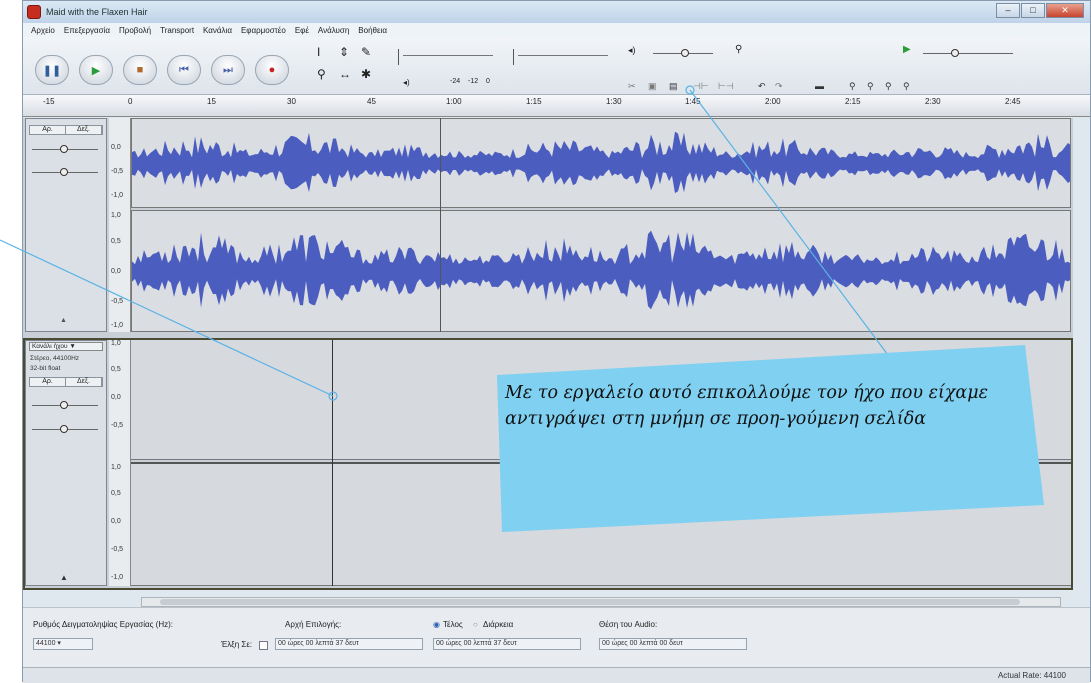  I want to click on redo-icon: ↷, so click(779, 86).